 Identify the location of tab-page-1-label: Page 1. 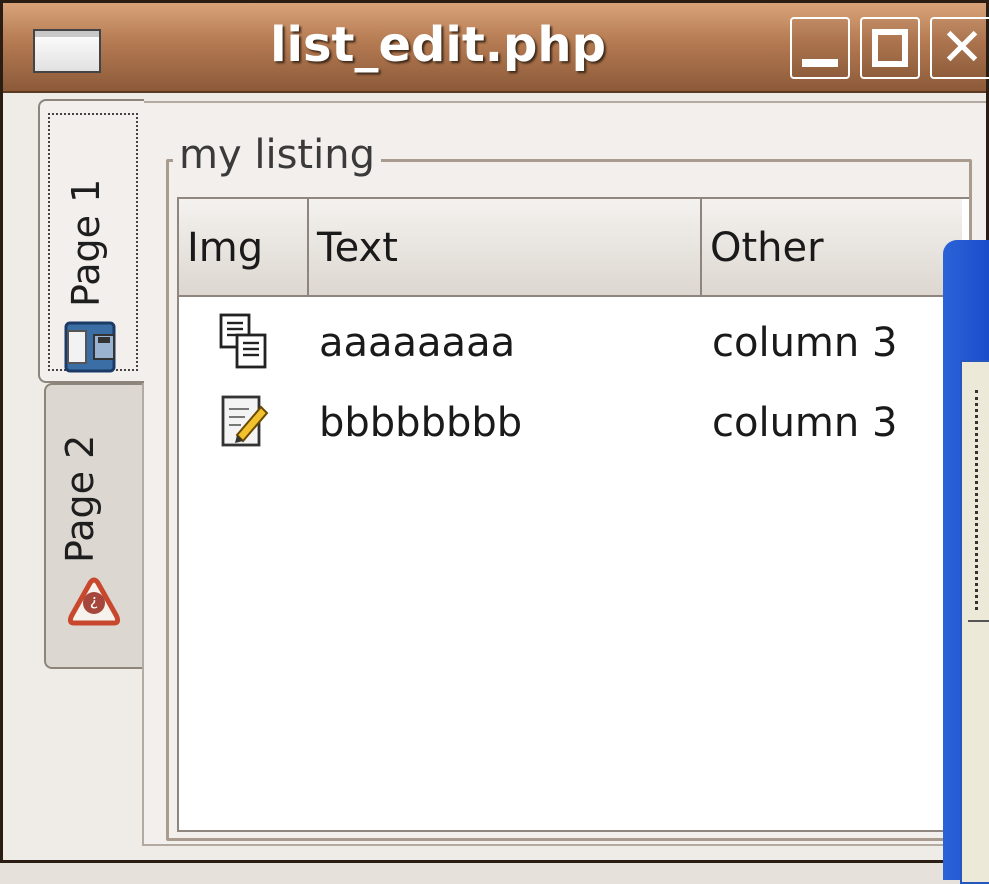
(86, 242).